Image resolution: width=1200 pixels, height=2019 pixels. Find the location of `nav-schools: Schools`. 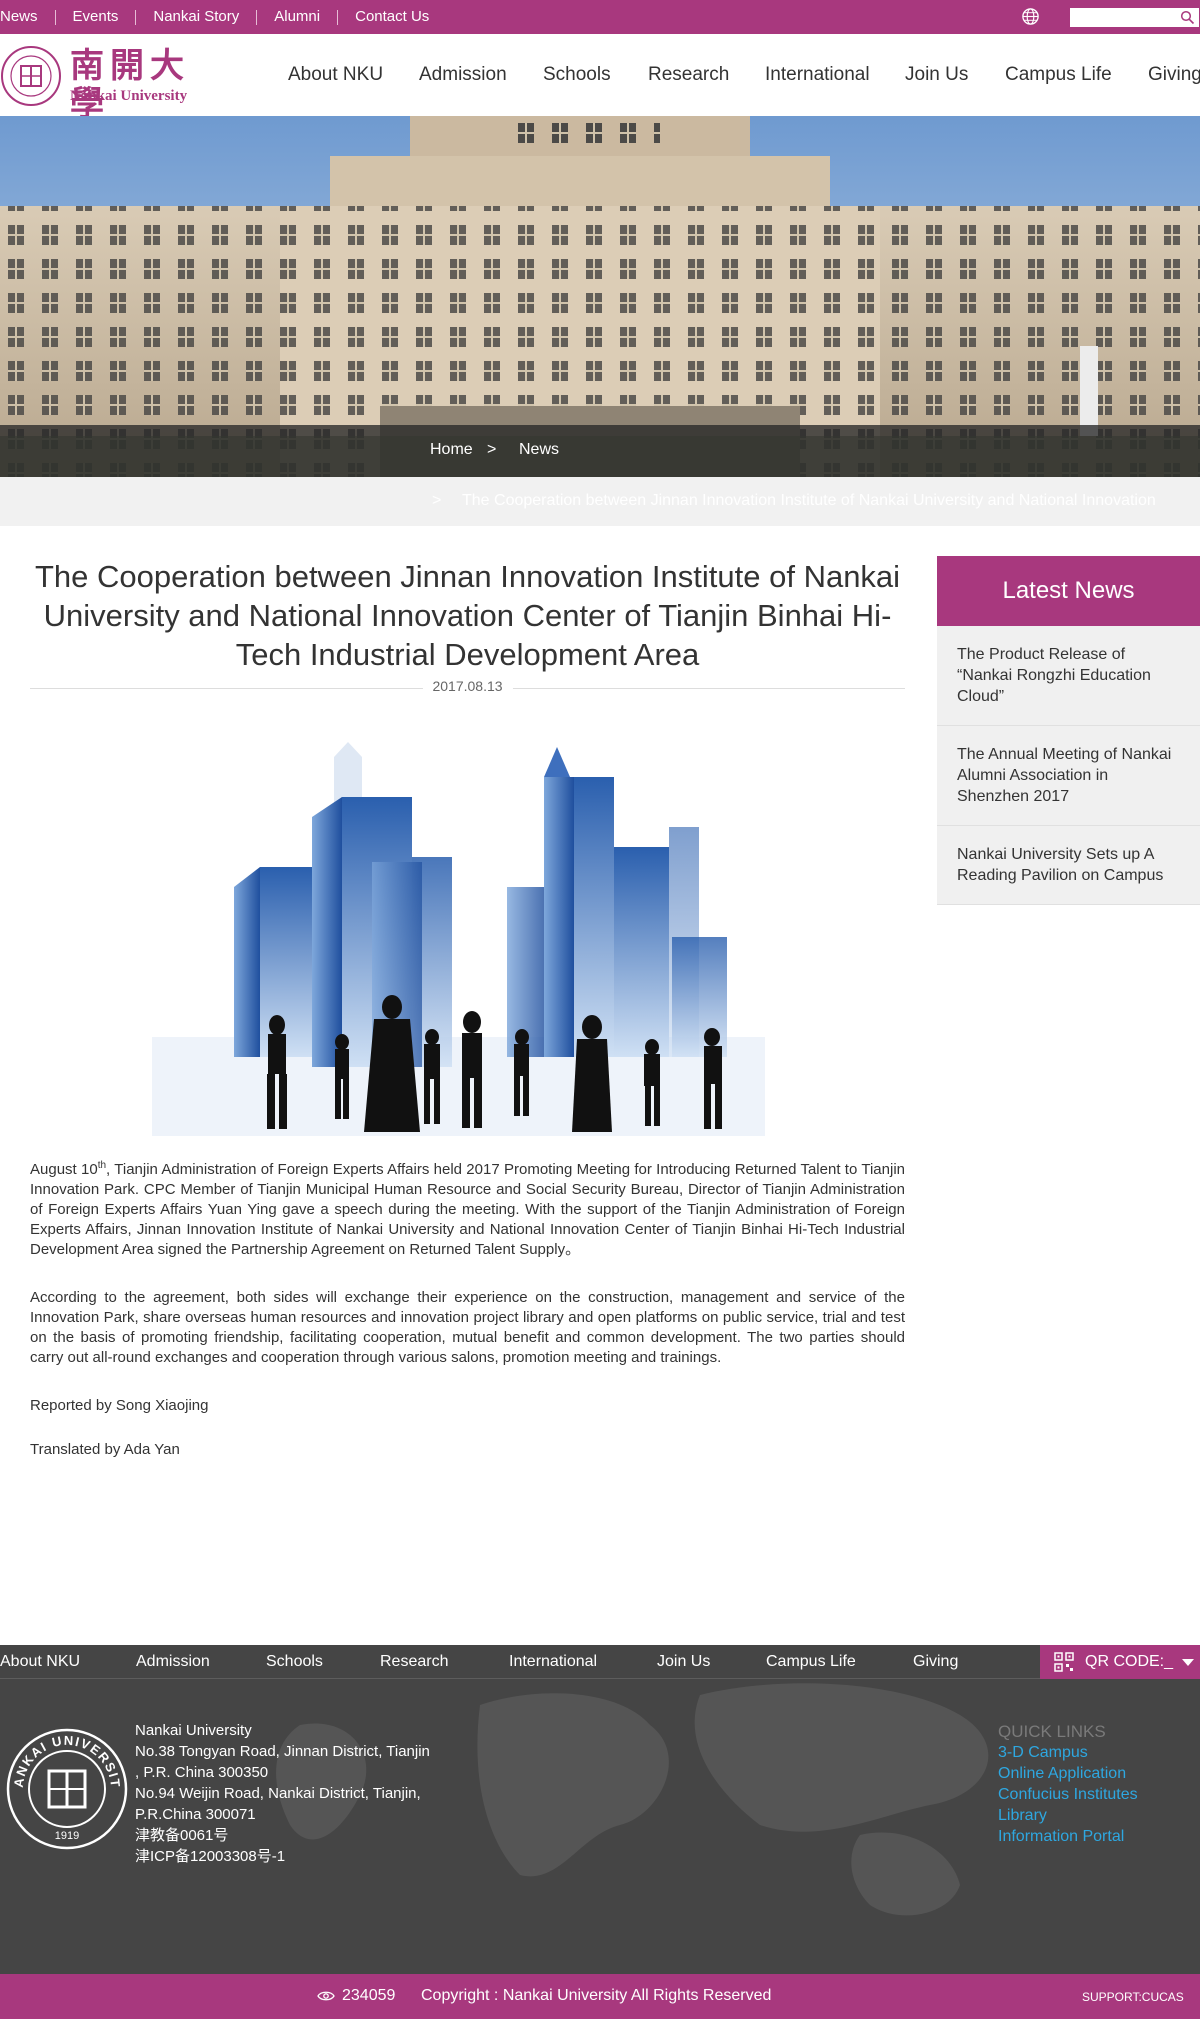

nav-schools: Schools is located at coordinates (577, 75).